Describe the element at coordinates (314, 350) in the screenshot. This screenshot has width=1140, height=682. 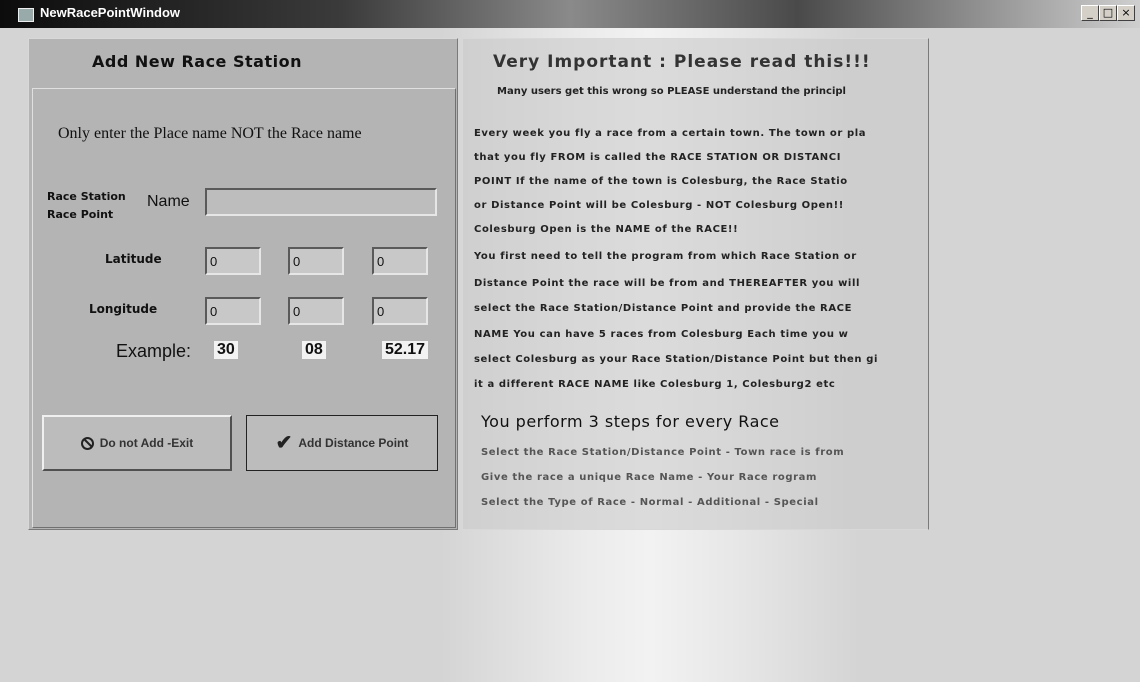
I see `example-minutes: 08` at that location.